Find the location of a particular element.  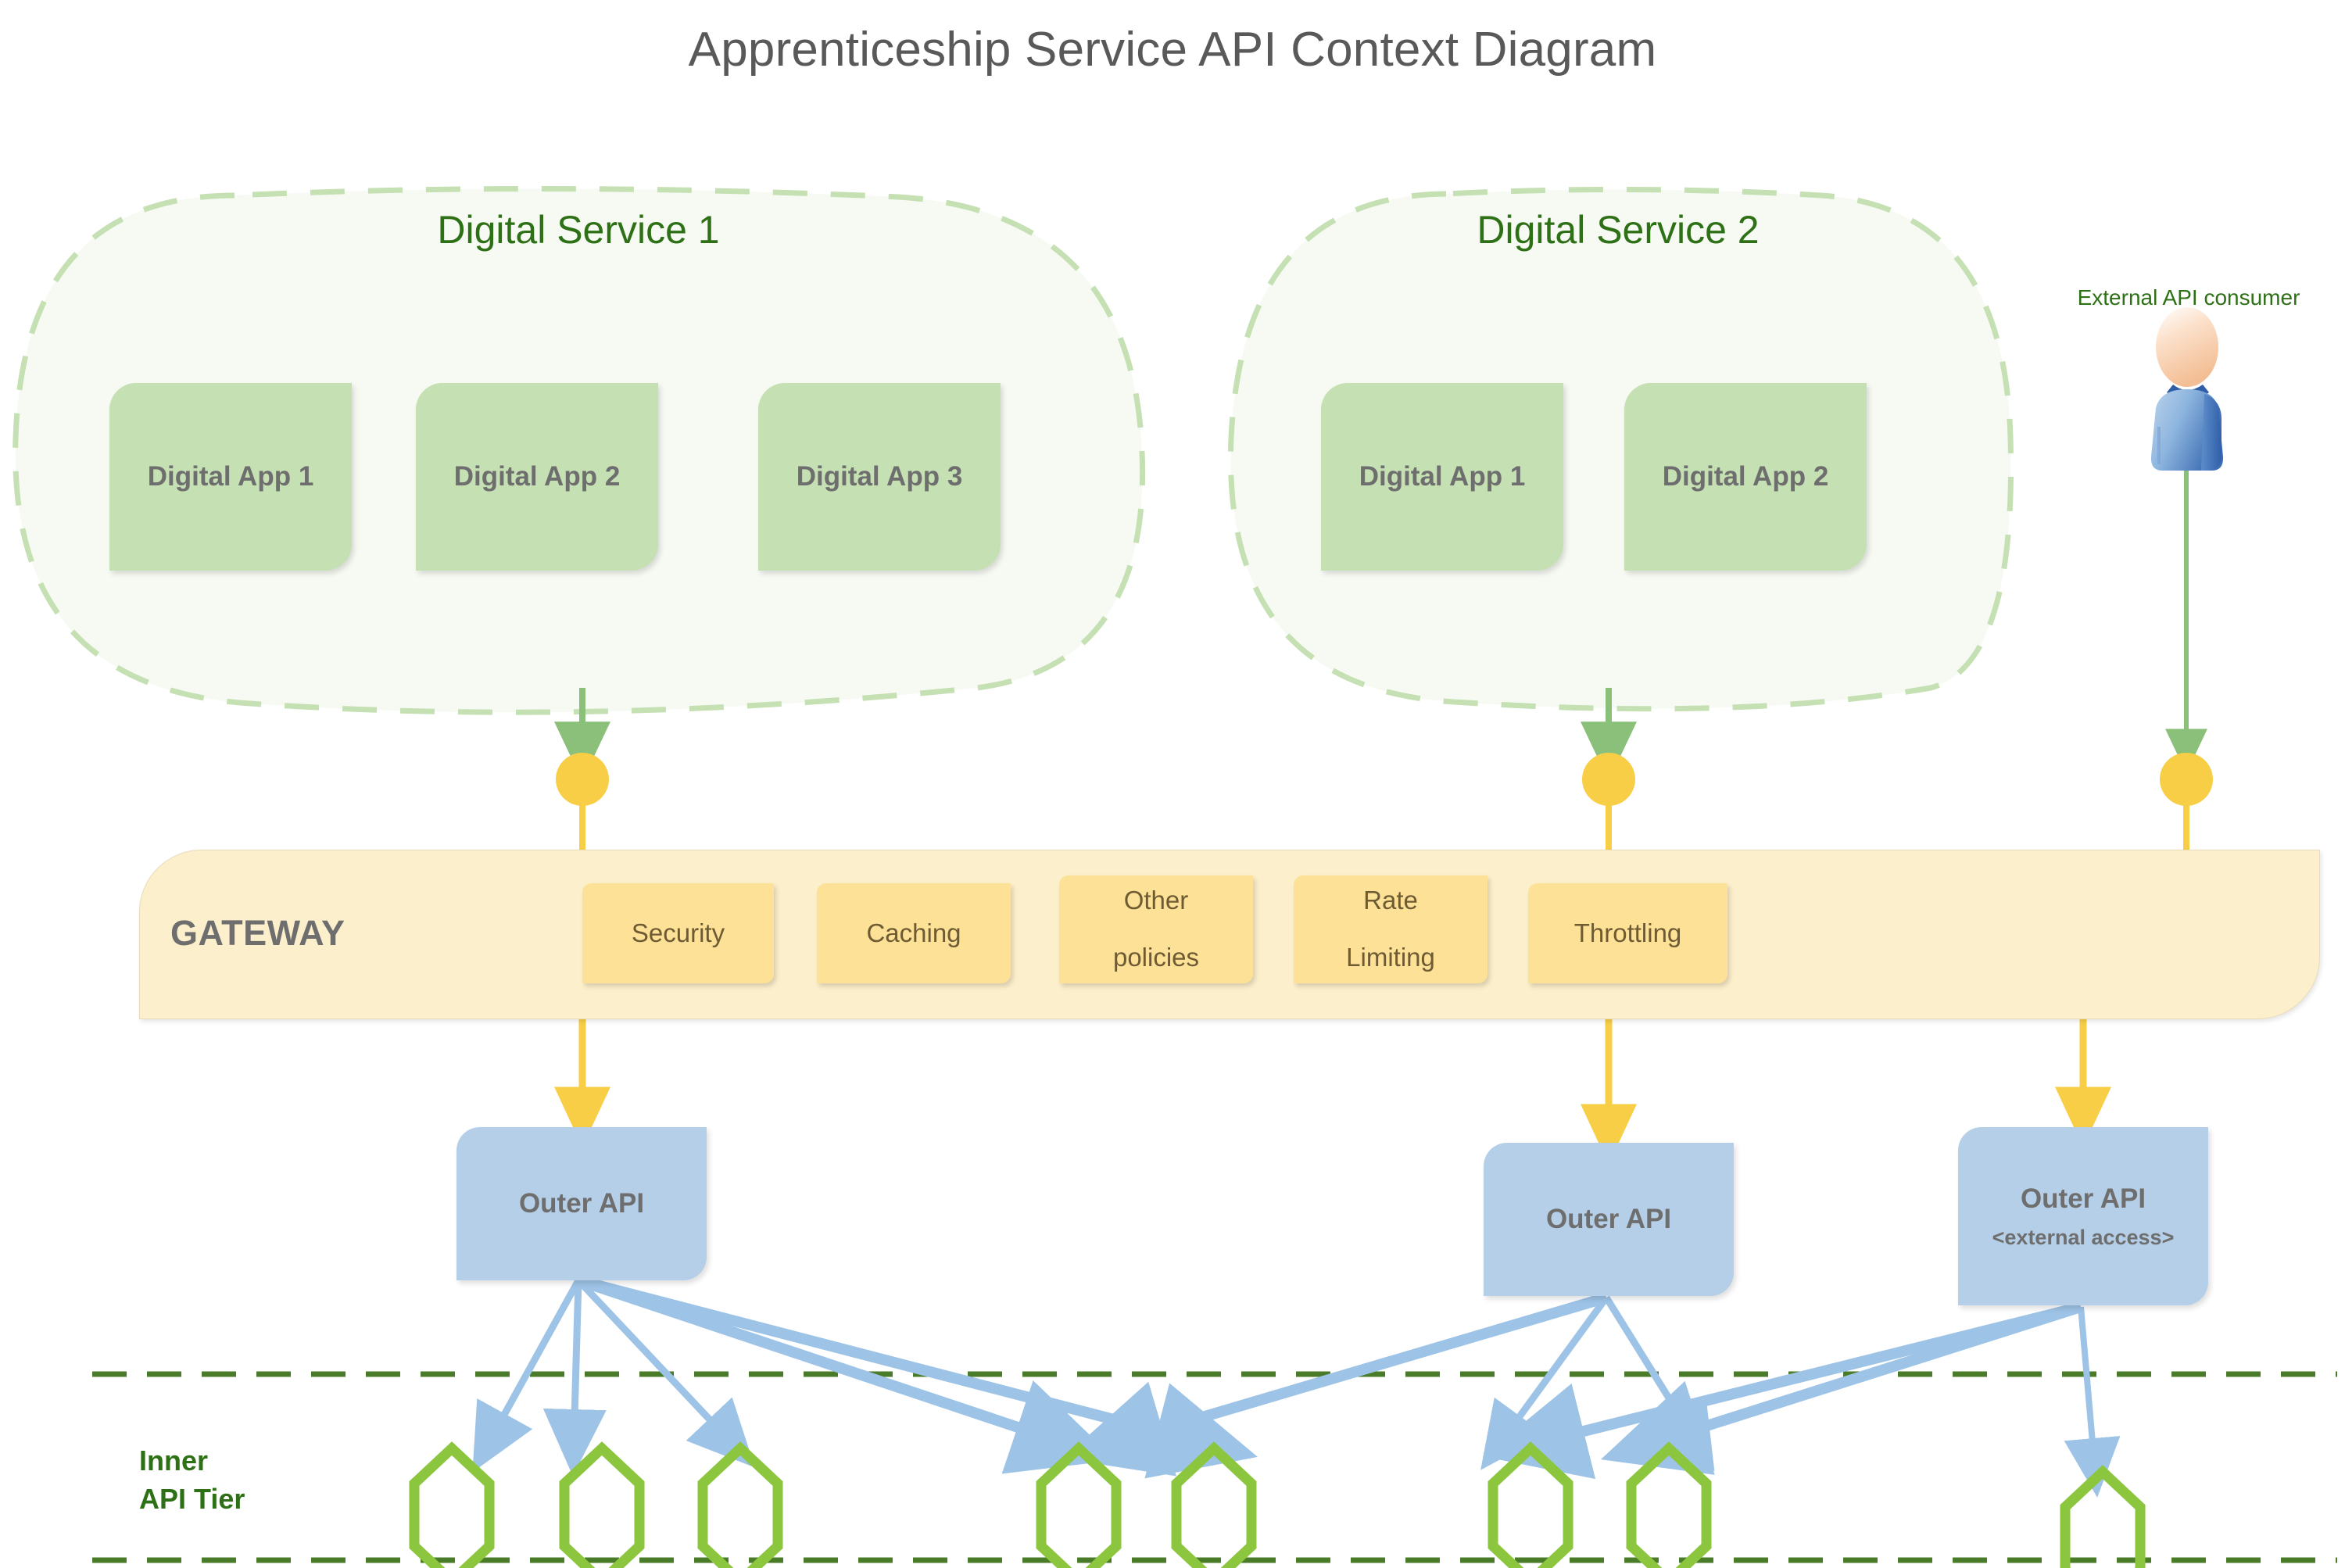

digital-service-2-app-1: Digital App 1 is located at coordinates (1442, 477).